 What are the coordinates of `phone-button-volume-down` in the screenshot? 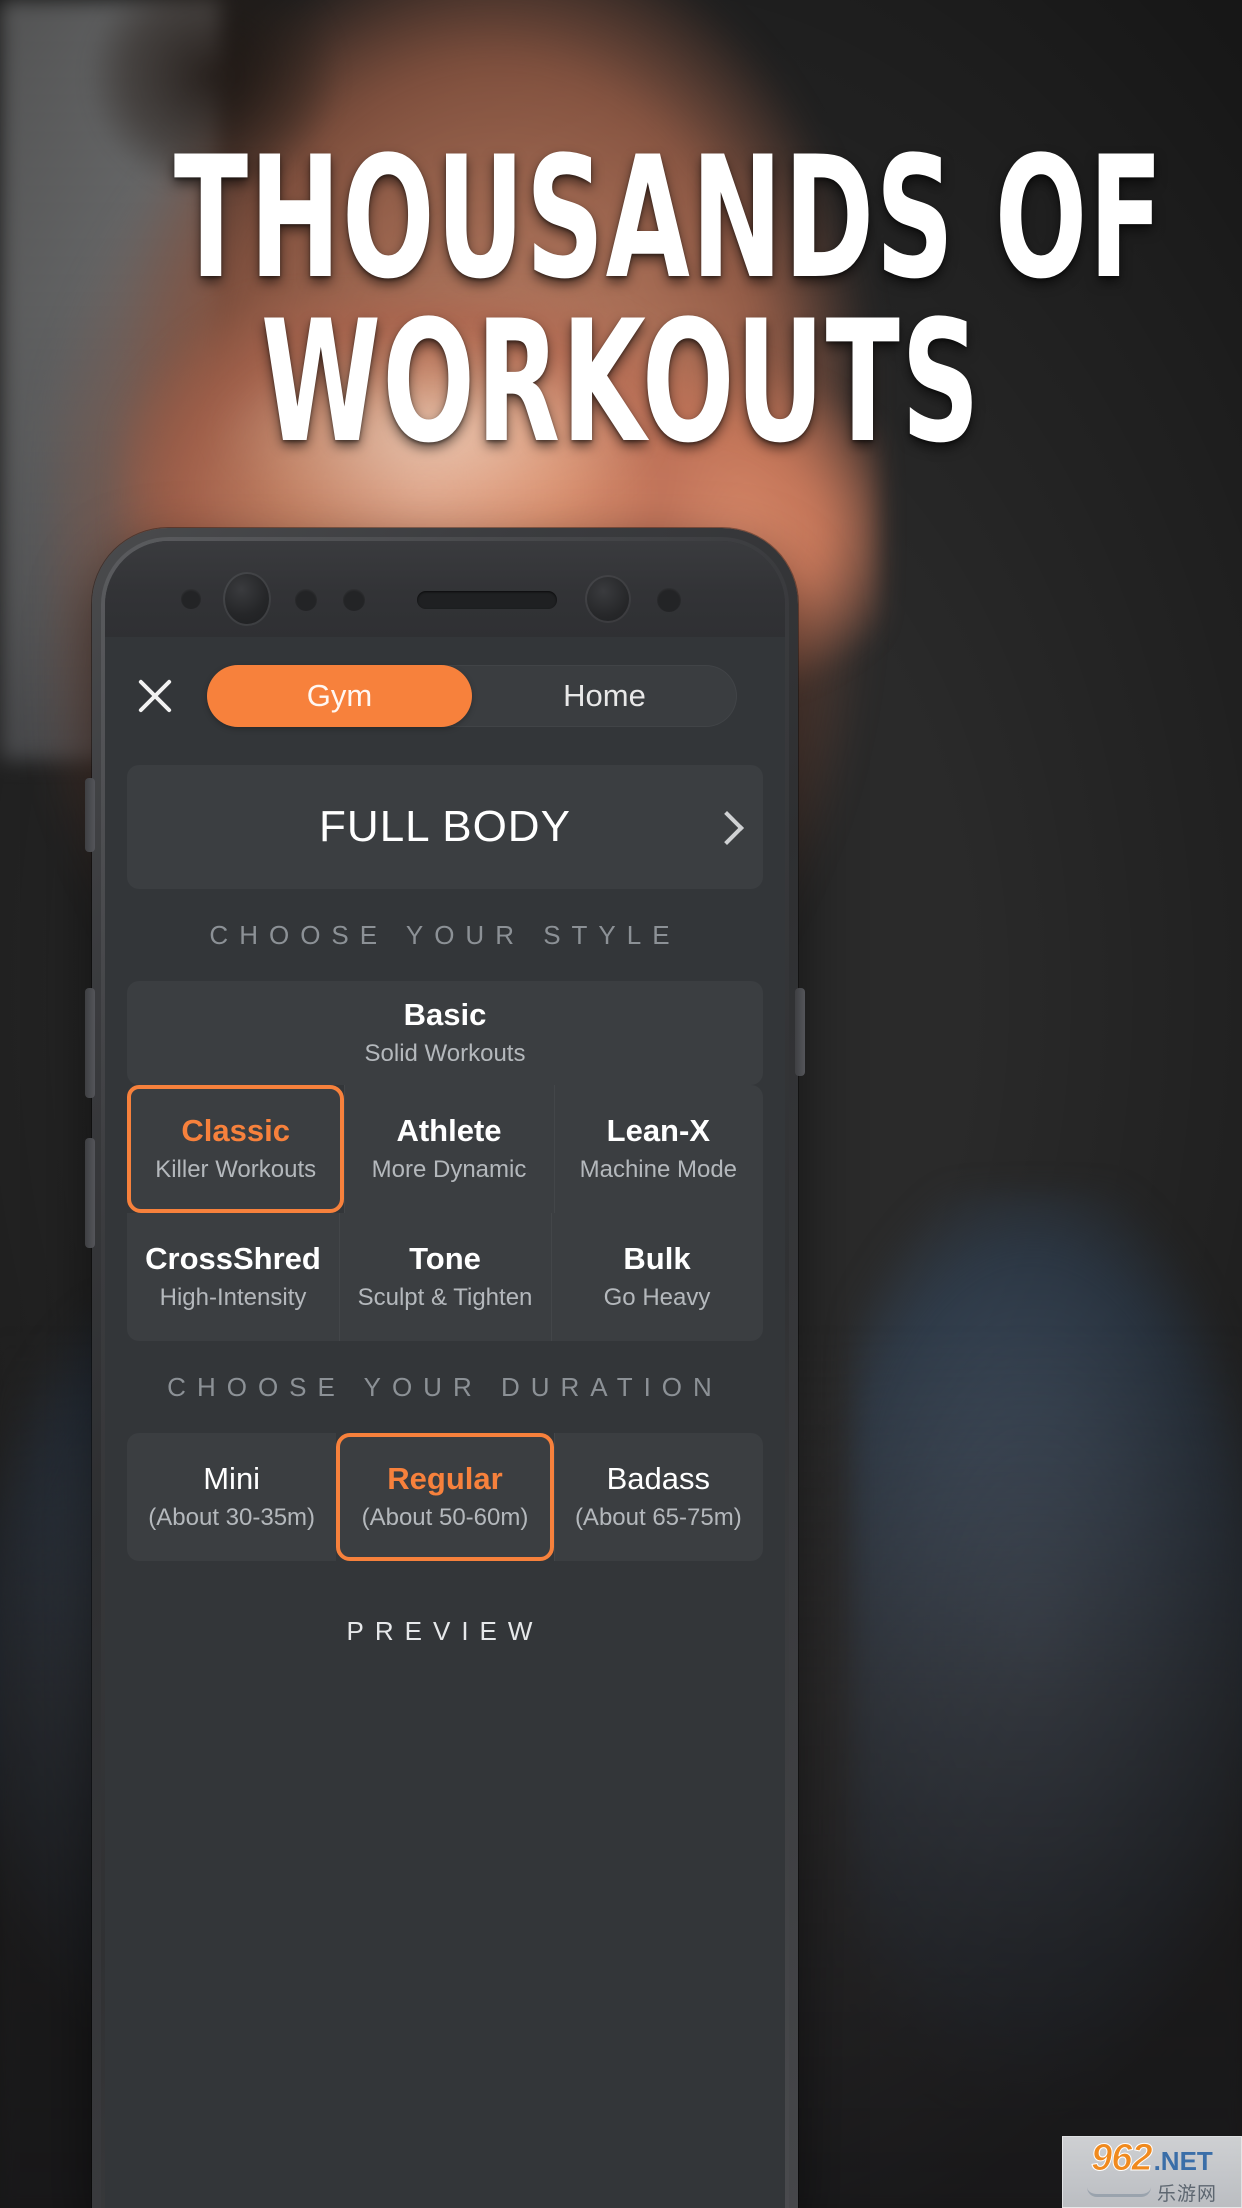 It's located at (90, 1193).